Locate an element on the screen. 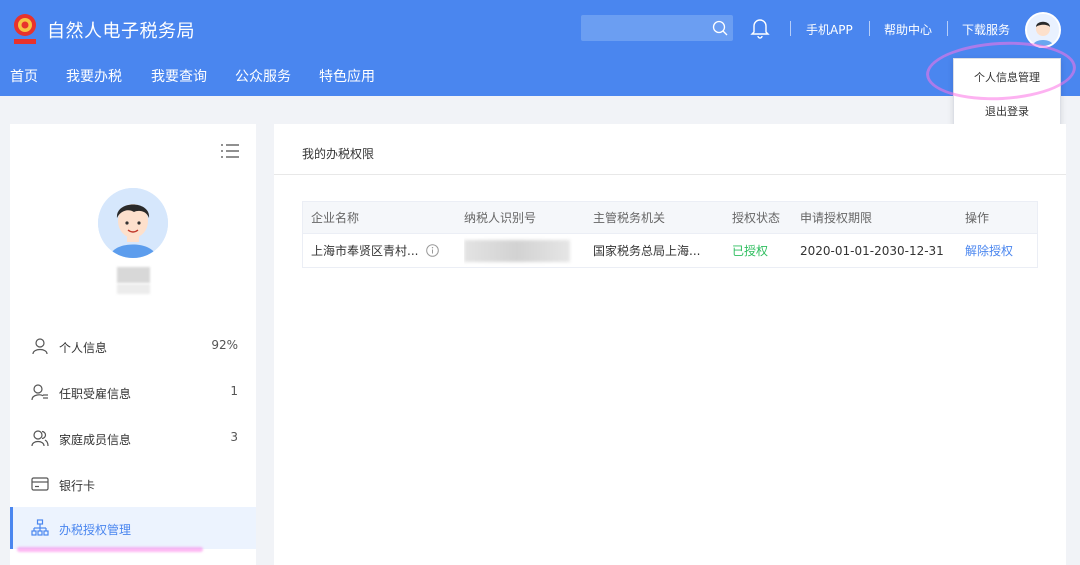 This screenshot has width=1080, height=565. tax-id-cell is located at coordinates (526, 250).